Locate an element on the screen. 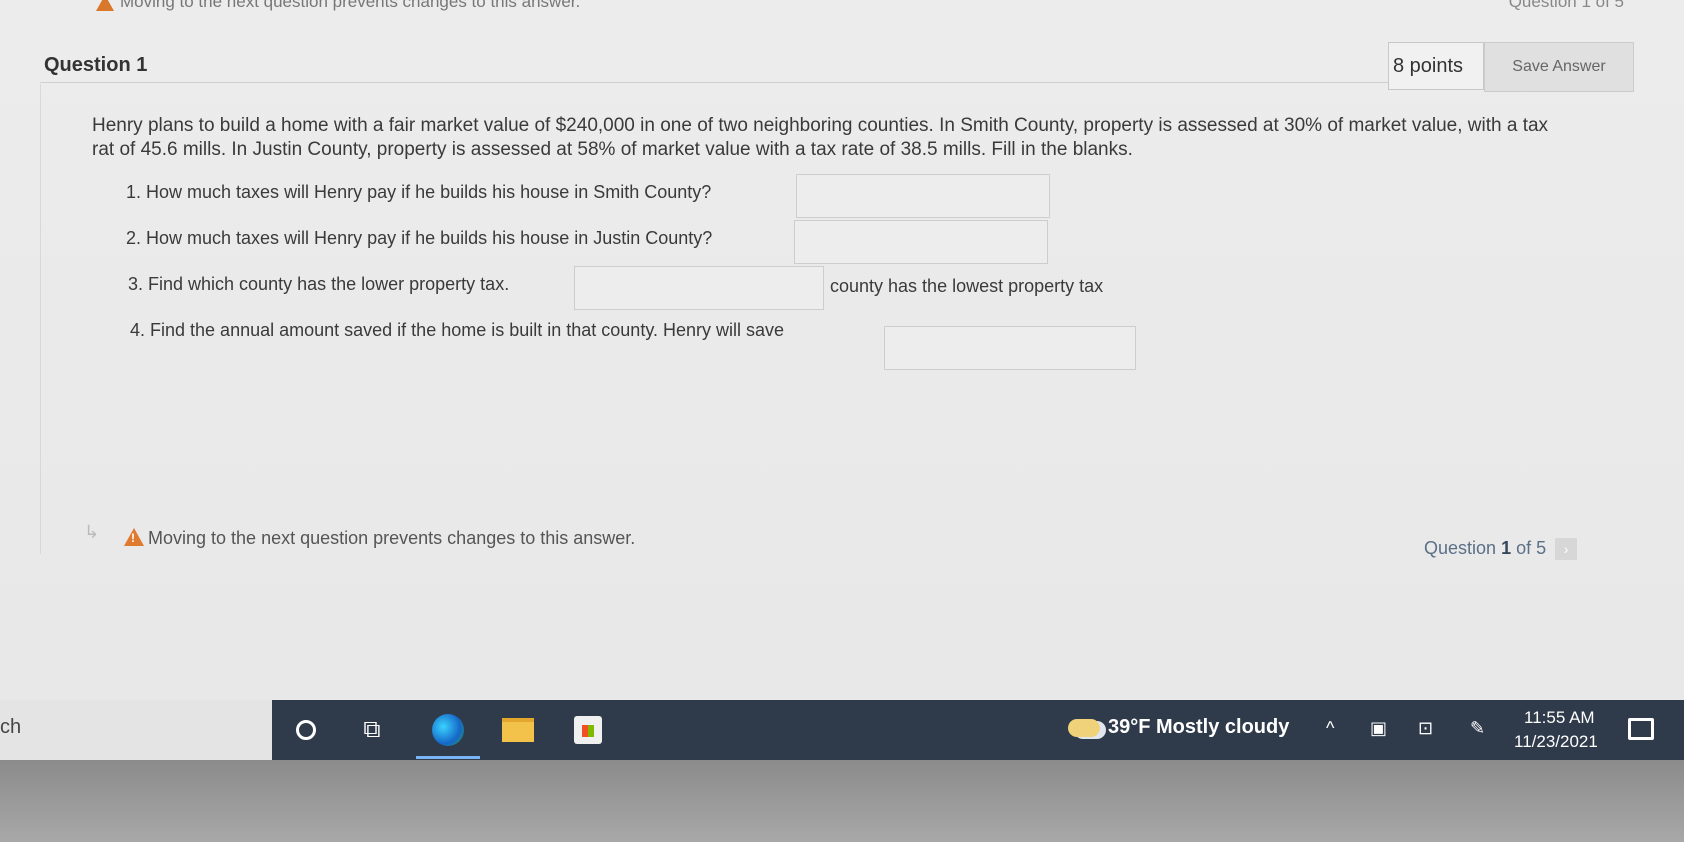  edge-icon is located at coordinates (448, 730).